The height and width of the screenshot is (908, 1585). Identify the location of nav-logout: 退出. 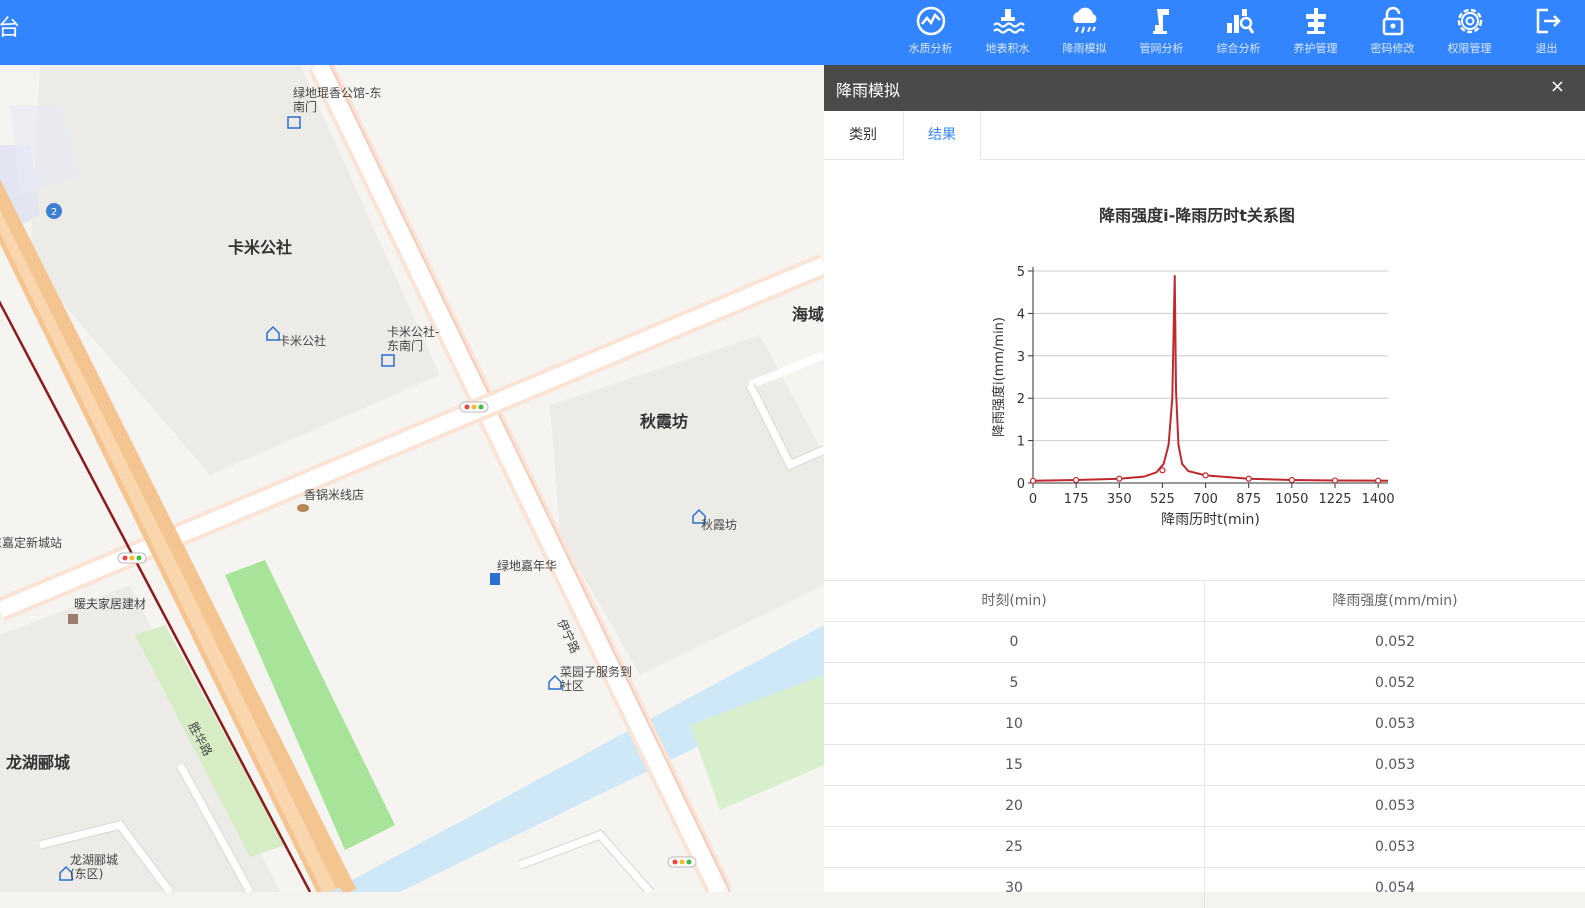
(1546, 32).